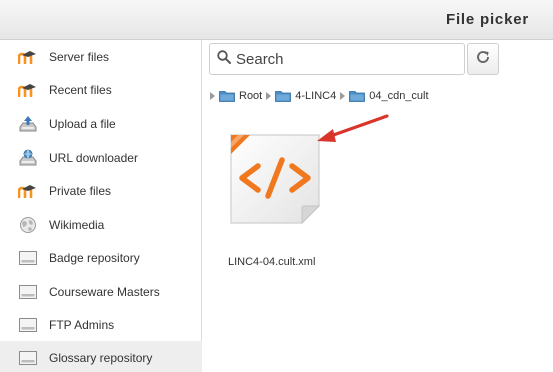 The height and width of the screenshot is (372, 553). I want to click on title-bar: File picker, so click(276, 20).